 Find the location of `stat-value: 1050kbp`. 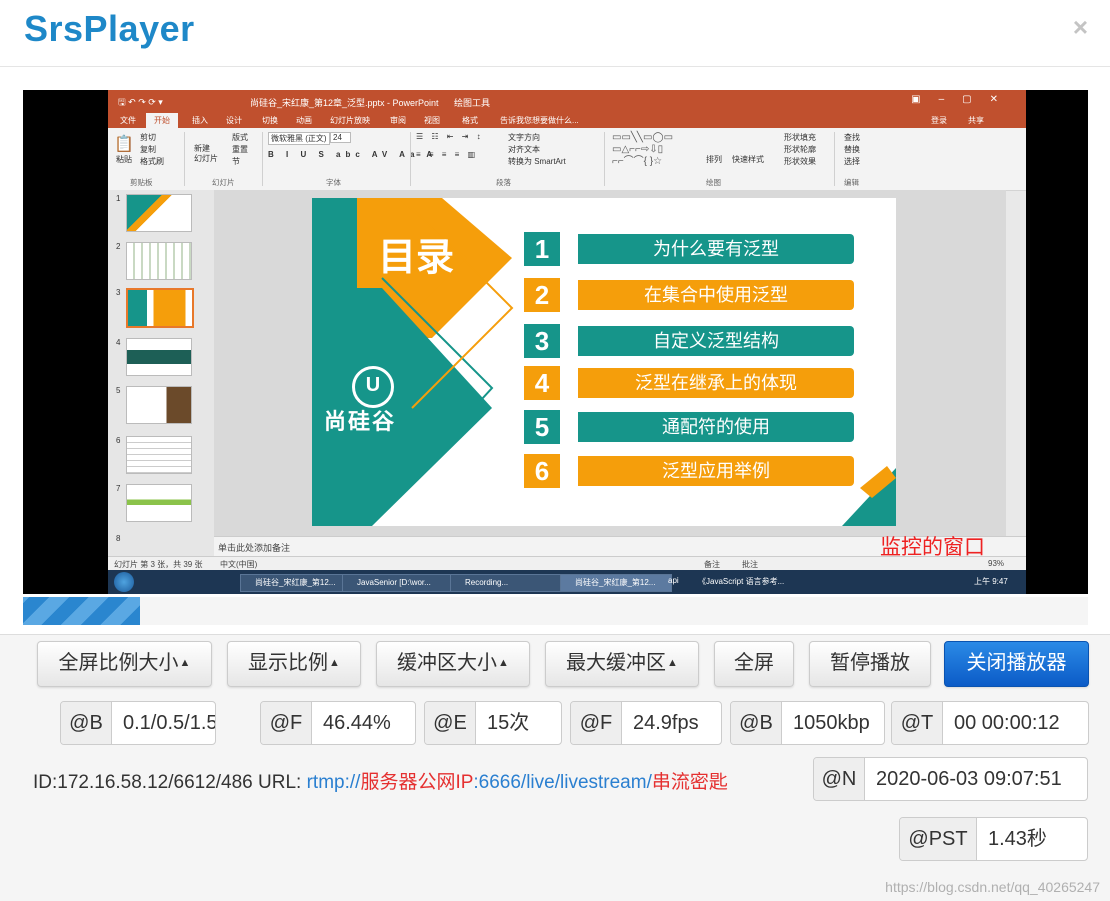

stat-value: 1050kbp is located at coordinates (831, 723).